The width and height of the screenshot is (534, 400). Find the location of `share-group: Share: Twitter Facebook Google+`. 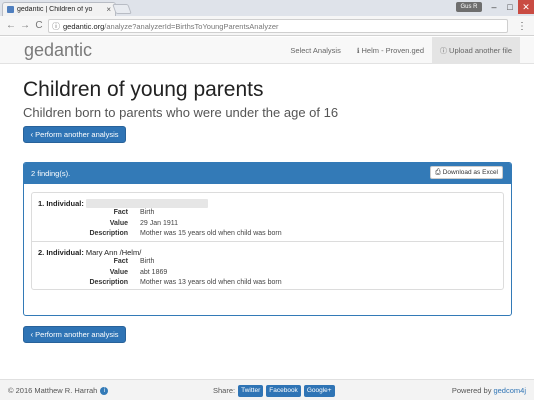

share-group: Share: Twitter Facebook Google+ is located at coordinates (274, 390).